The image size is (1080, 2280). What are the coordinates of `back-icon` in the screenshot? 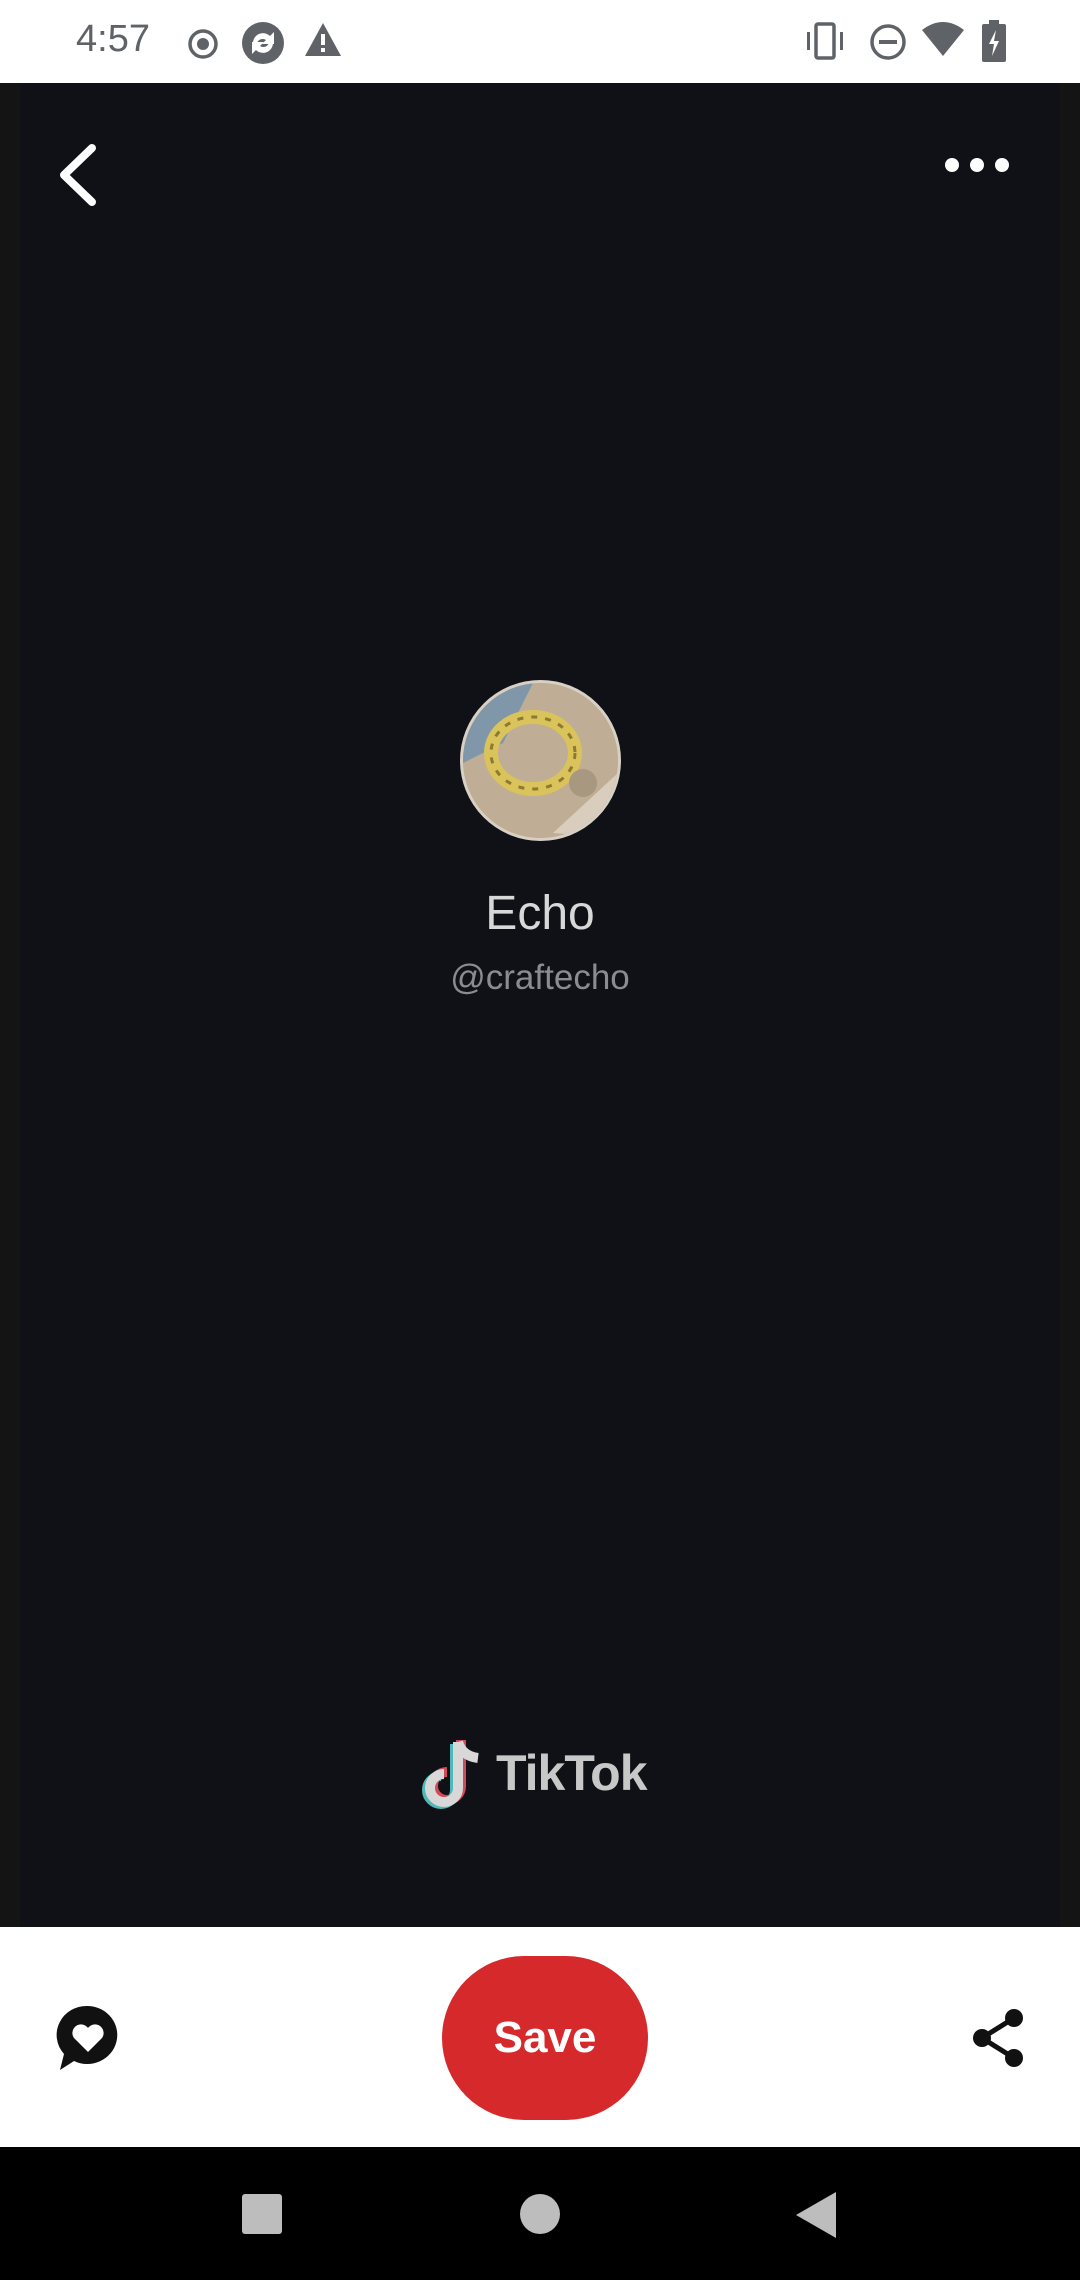 It's located at (816, 2215).